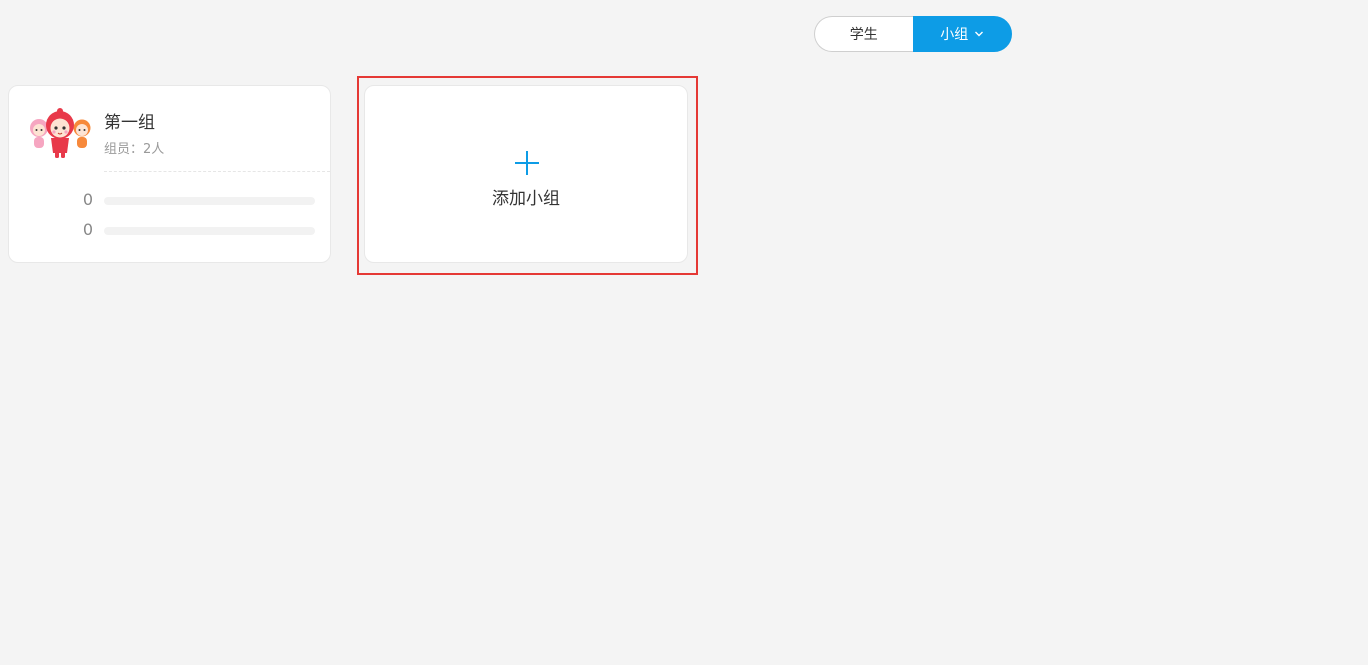 Image resolution: width=1368 pixels, height=665 pixels. I want to click on cartoon-kids-avatar-icon, so click(60, 133).